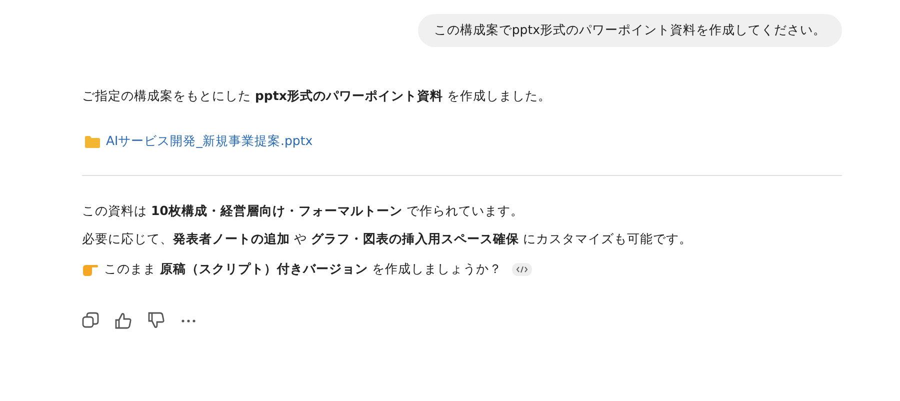  What do you see at coordinates (90, 269) in the screenshot?
I see `pointing-hand-icon` at bounding box center [90, 269].